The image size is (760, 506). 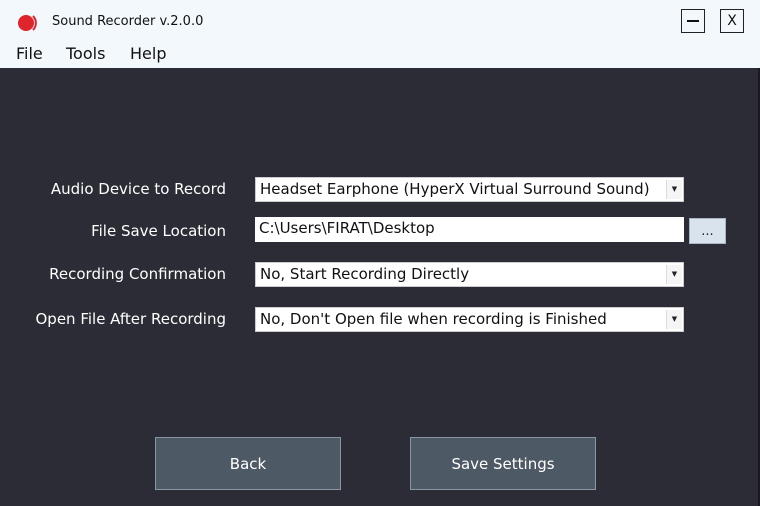 What do you see at coordinates (137, 274) in the screenshot?
I see `recording-confirmation-label: Recording Confirmation` at bounding box center [137, 274].